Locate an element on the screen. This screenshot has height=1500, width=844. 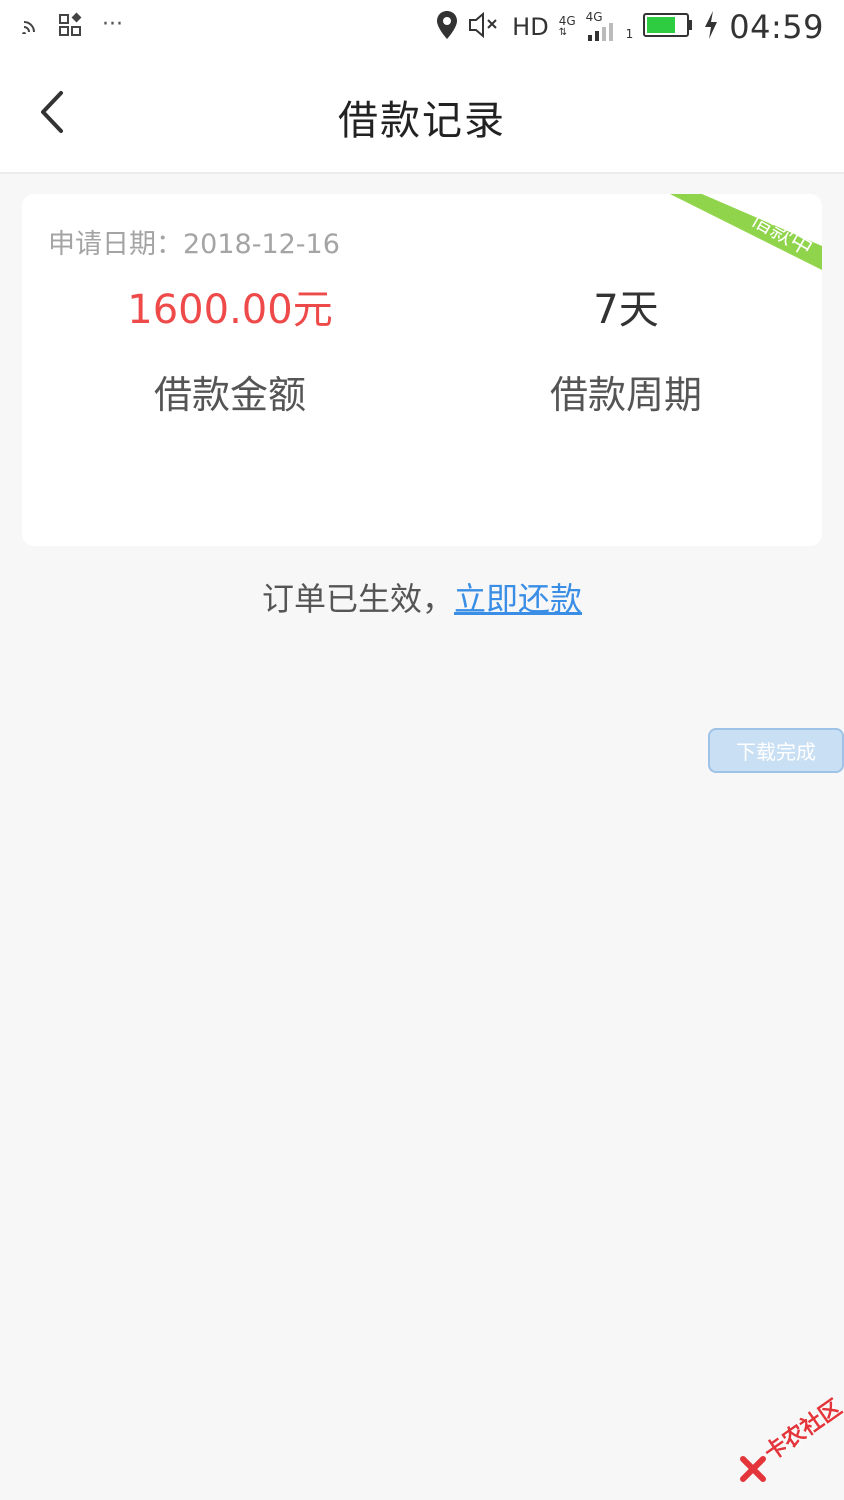
more-notifications-icon: ··· is located at coordinates (112, 24).